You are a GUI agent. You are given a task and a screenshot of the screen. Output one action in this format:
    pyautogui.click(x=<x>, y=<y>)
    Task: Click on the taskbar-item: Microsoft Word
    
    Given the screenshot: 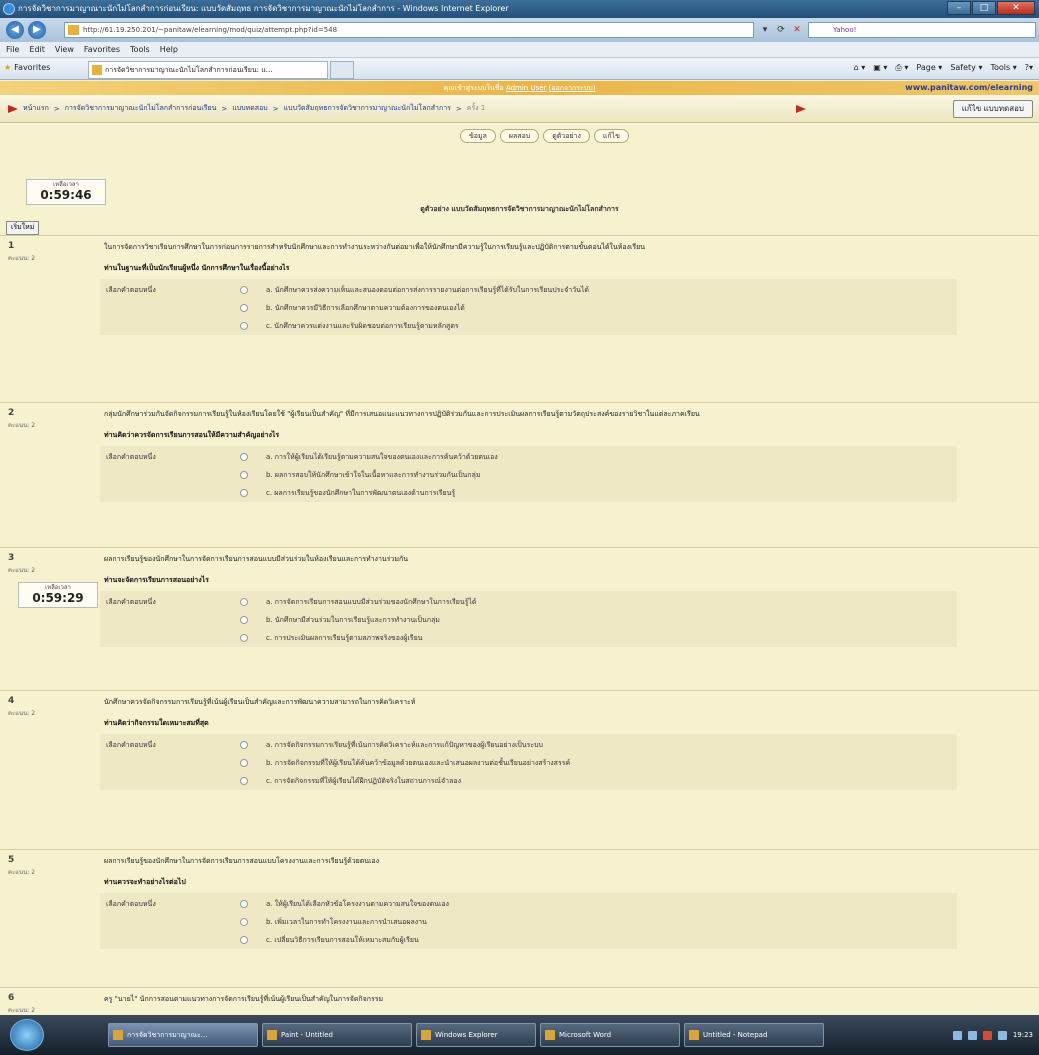 What is the action you would take?
    pyautogui.click(x=610, y=1035)
    